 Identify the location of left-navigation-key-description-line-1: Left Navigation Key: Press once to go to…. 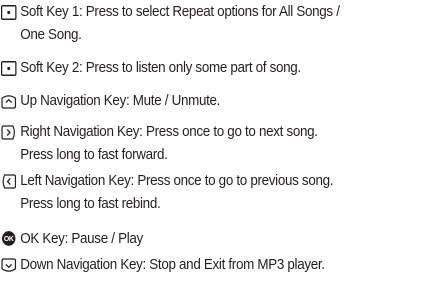
(177, 181).